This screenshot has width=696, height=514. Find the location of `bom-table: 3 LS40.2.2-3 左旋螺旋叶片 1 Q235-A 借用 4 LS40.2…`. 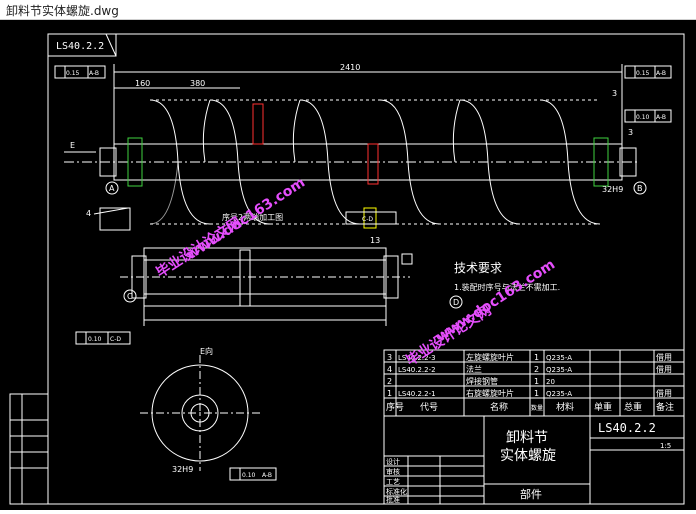

bom-table: 3 LS40.2.2-3 左旋螺旋叶片 1 Q235-A 借用 4 LS40.2… is located at coordinates (534, 383).